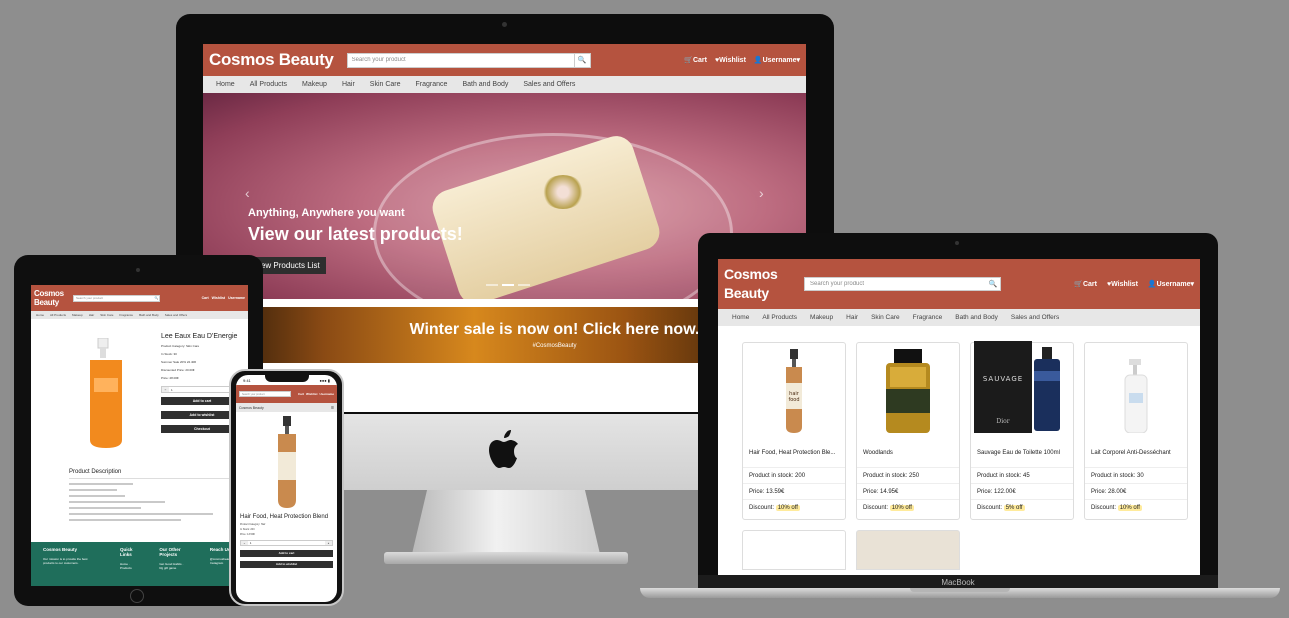  I want to click on carousel-dot-active, so click(508, 285).